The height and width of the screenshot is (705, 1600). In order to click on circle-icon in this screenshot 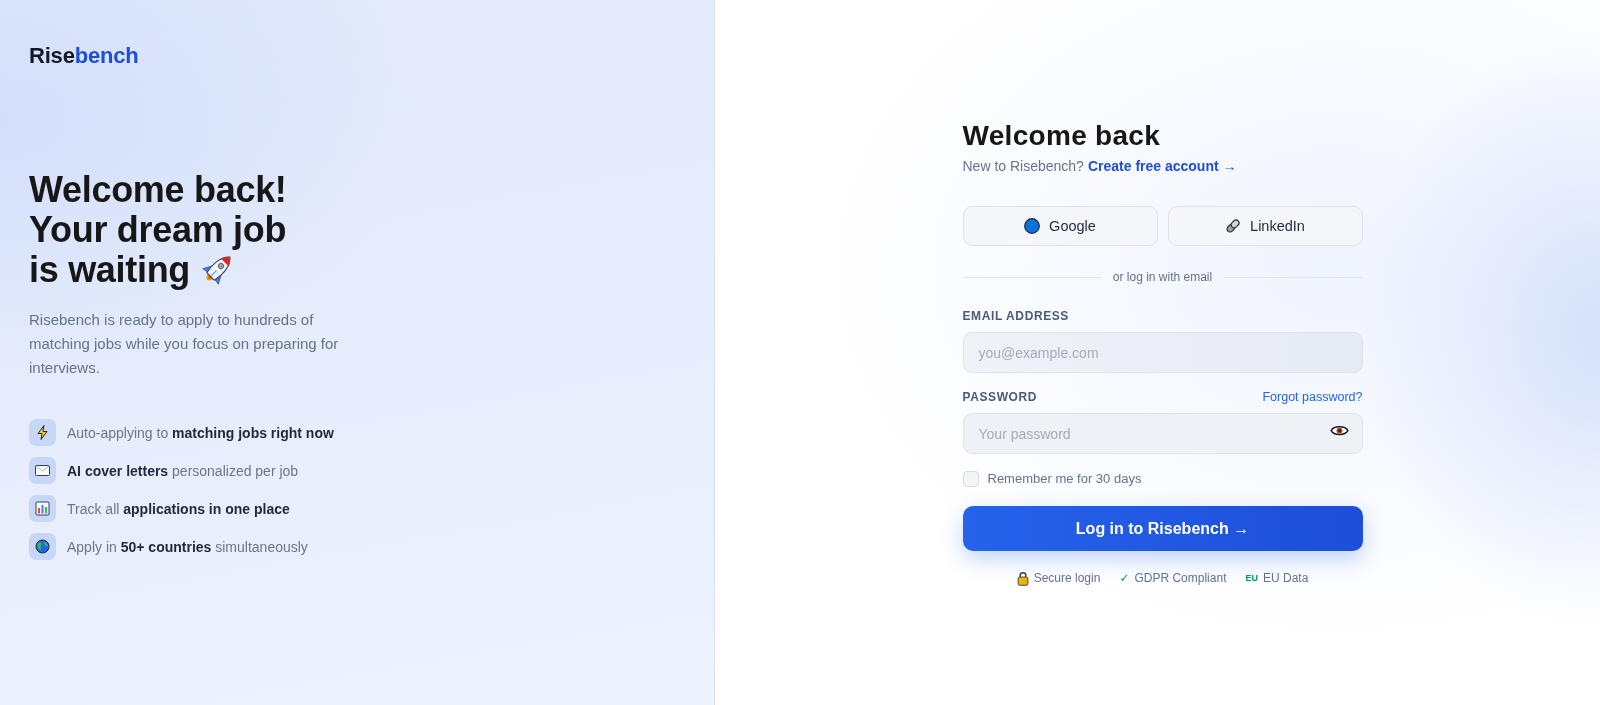, I will do `click(1032, 226)`.